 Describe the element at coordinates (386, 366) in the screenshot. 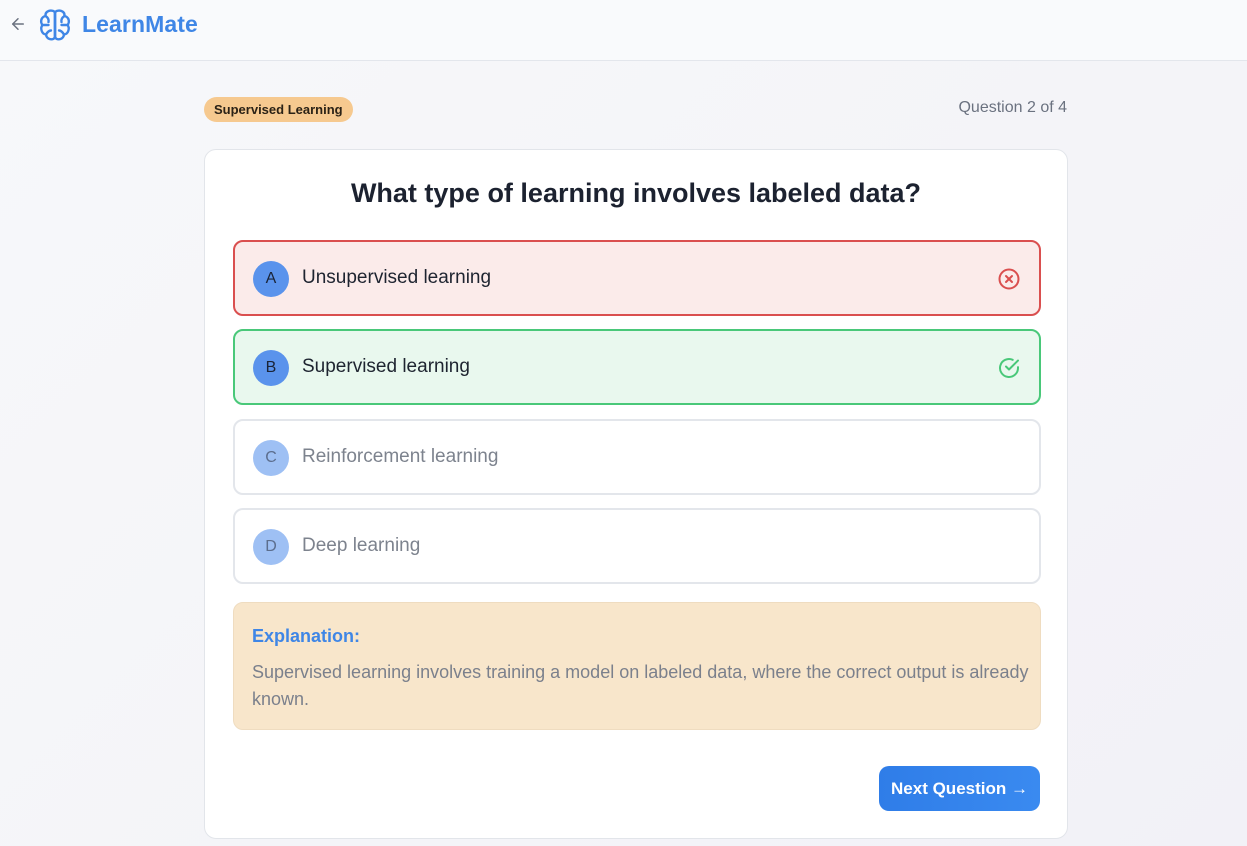

I see `option-label: Supervised learning` at that location.